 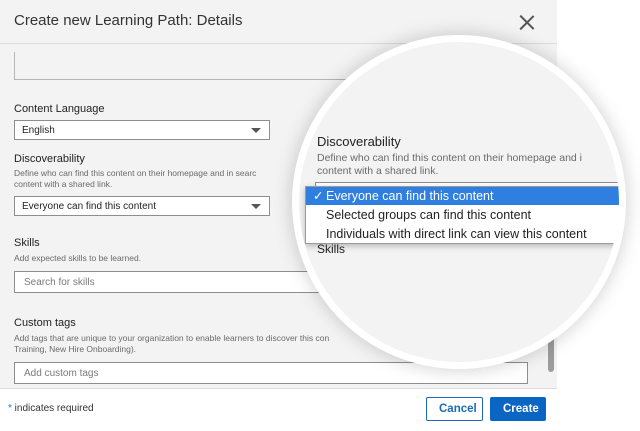 I want to click on option-label: Everyone can find this content, so click(x=410, y=196).